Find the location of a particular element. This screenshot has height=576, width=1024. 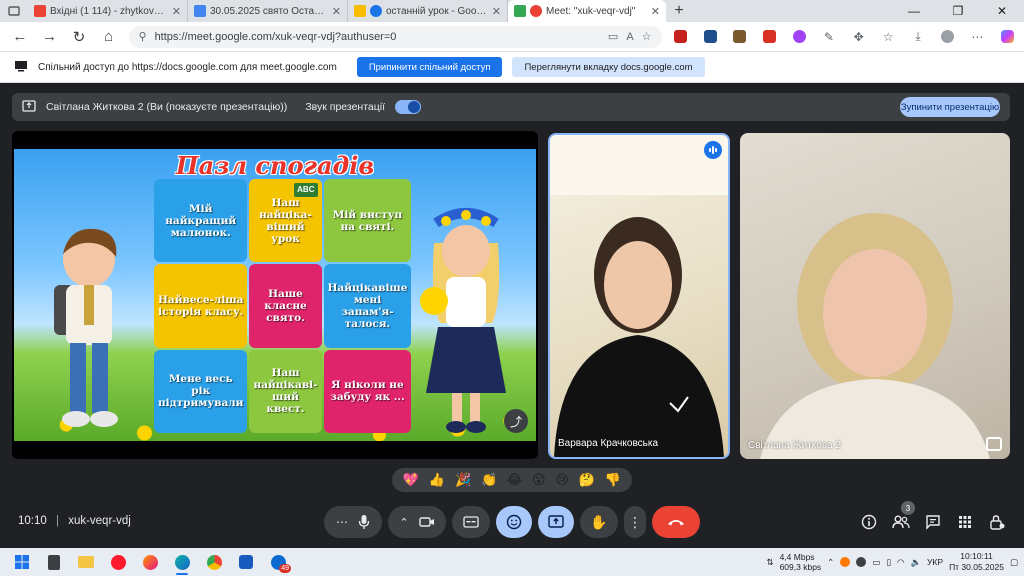

extension-shield-icon is located at coordinates (681, 37).